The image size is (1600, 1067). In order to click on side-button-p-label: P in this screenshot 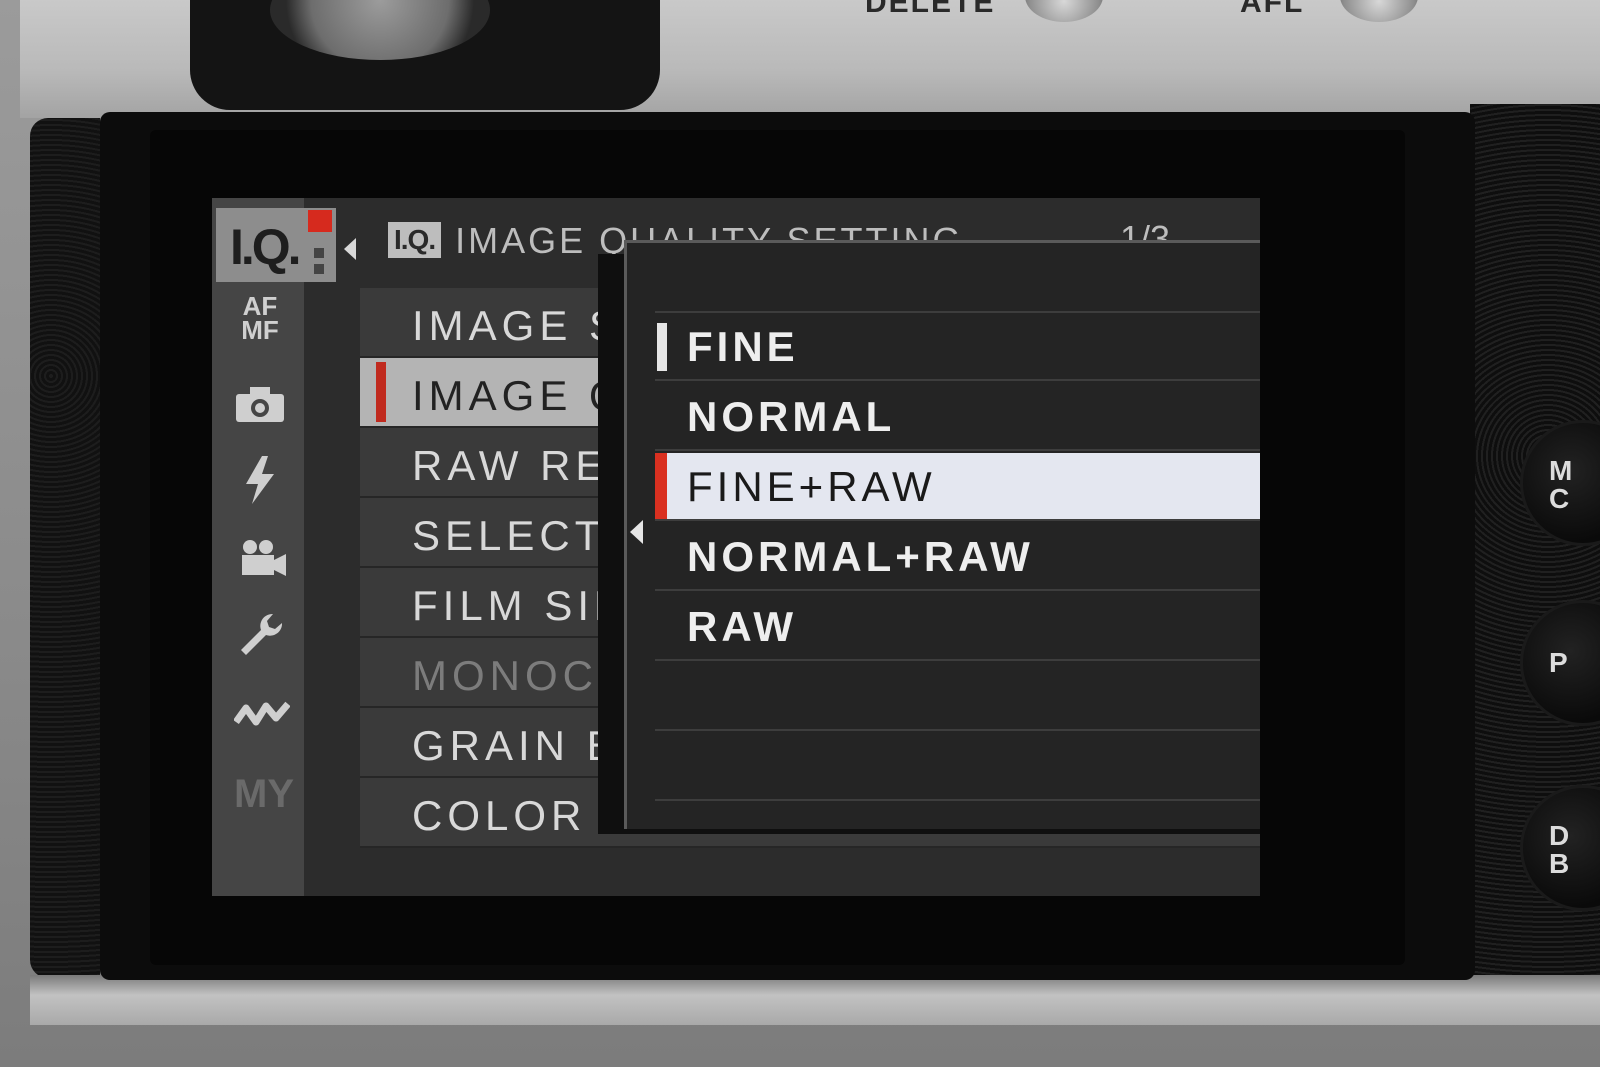, I will do `click(1558, 662)`.